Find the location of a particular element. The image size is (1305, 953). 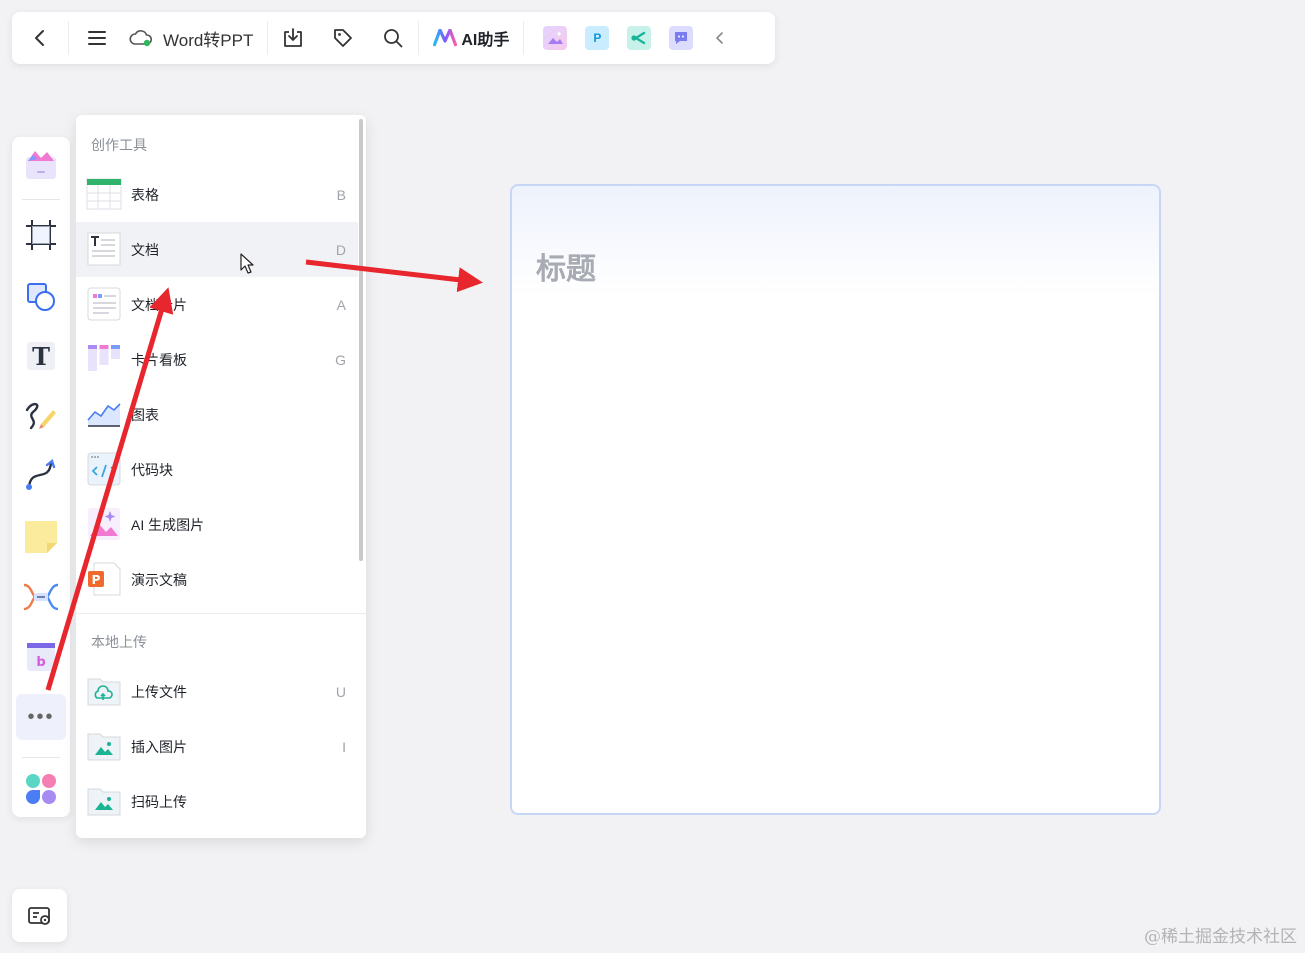

menu-button is located at coordinates (97, 38).